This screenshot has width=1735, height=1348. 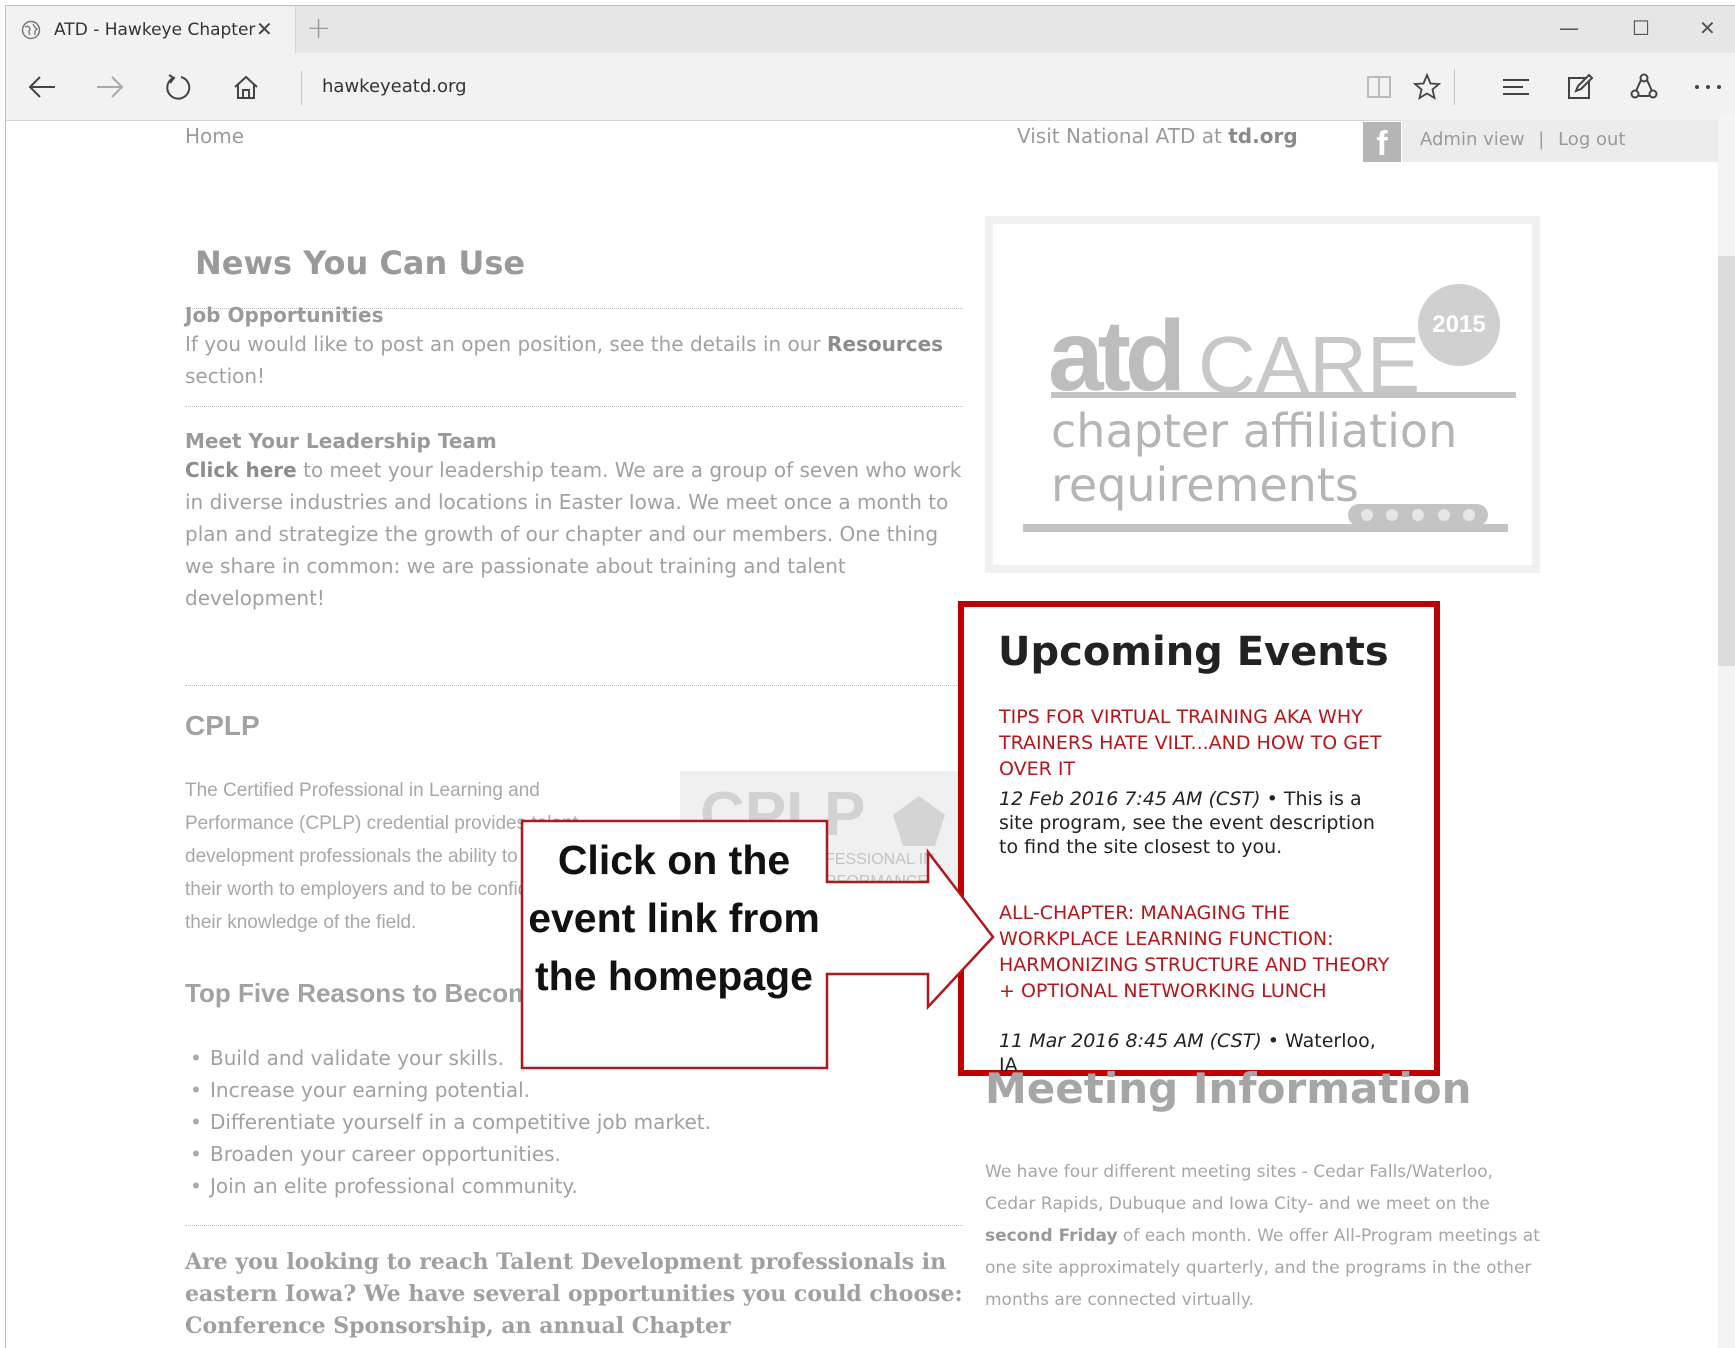 I want to click on home-link: Home, so click(x=214, y=136).